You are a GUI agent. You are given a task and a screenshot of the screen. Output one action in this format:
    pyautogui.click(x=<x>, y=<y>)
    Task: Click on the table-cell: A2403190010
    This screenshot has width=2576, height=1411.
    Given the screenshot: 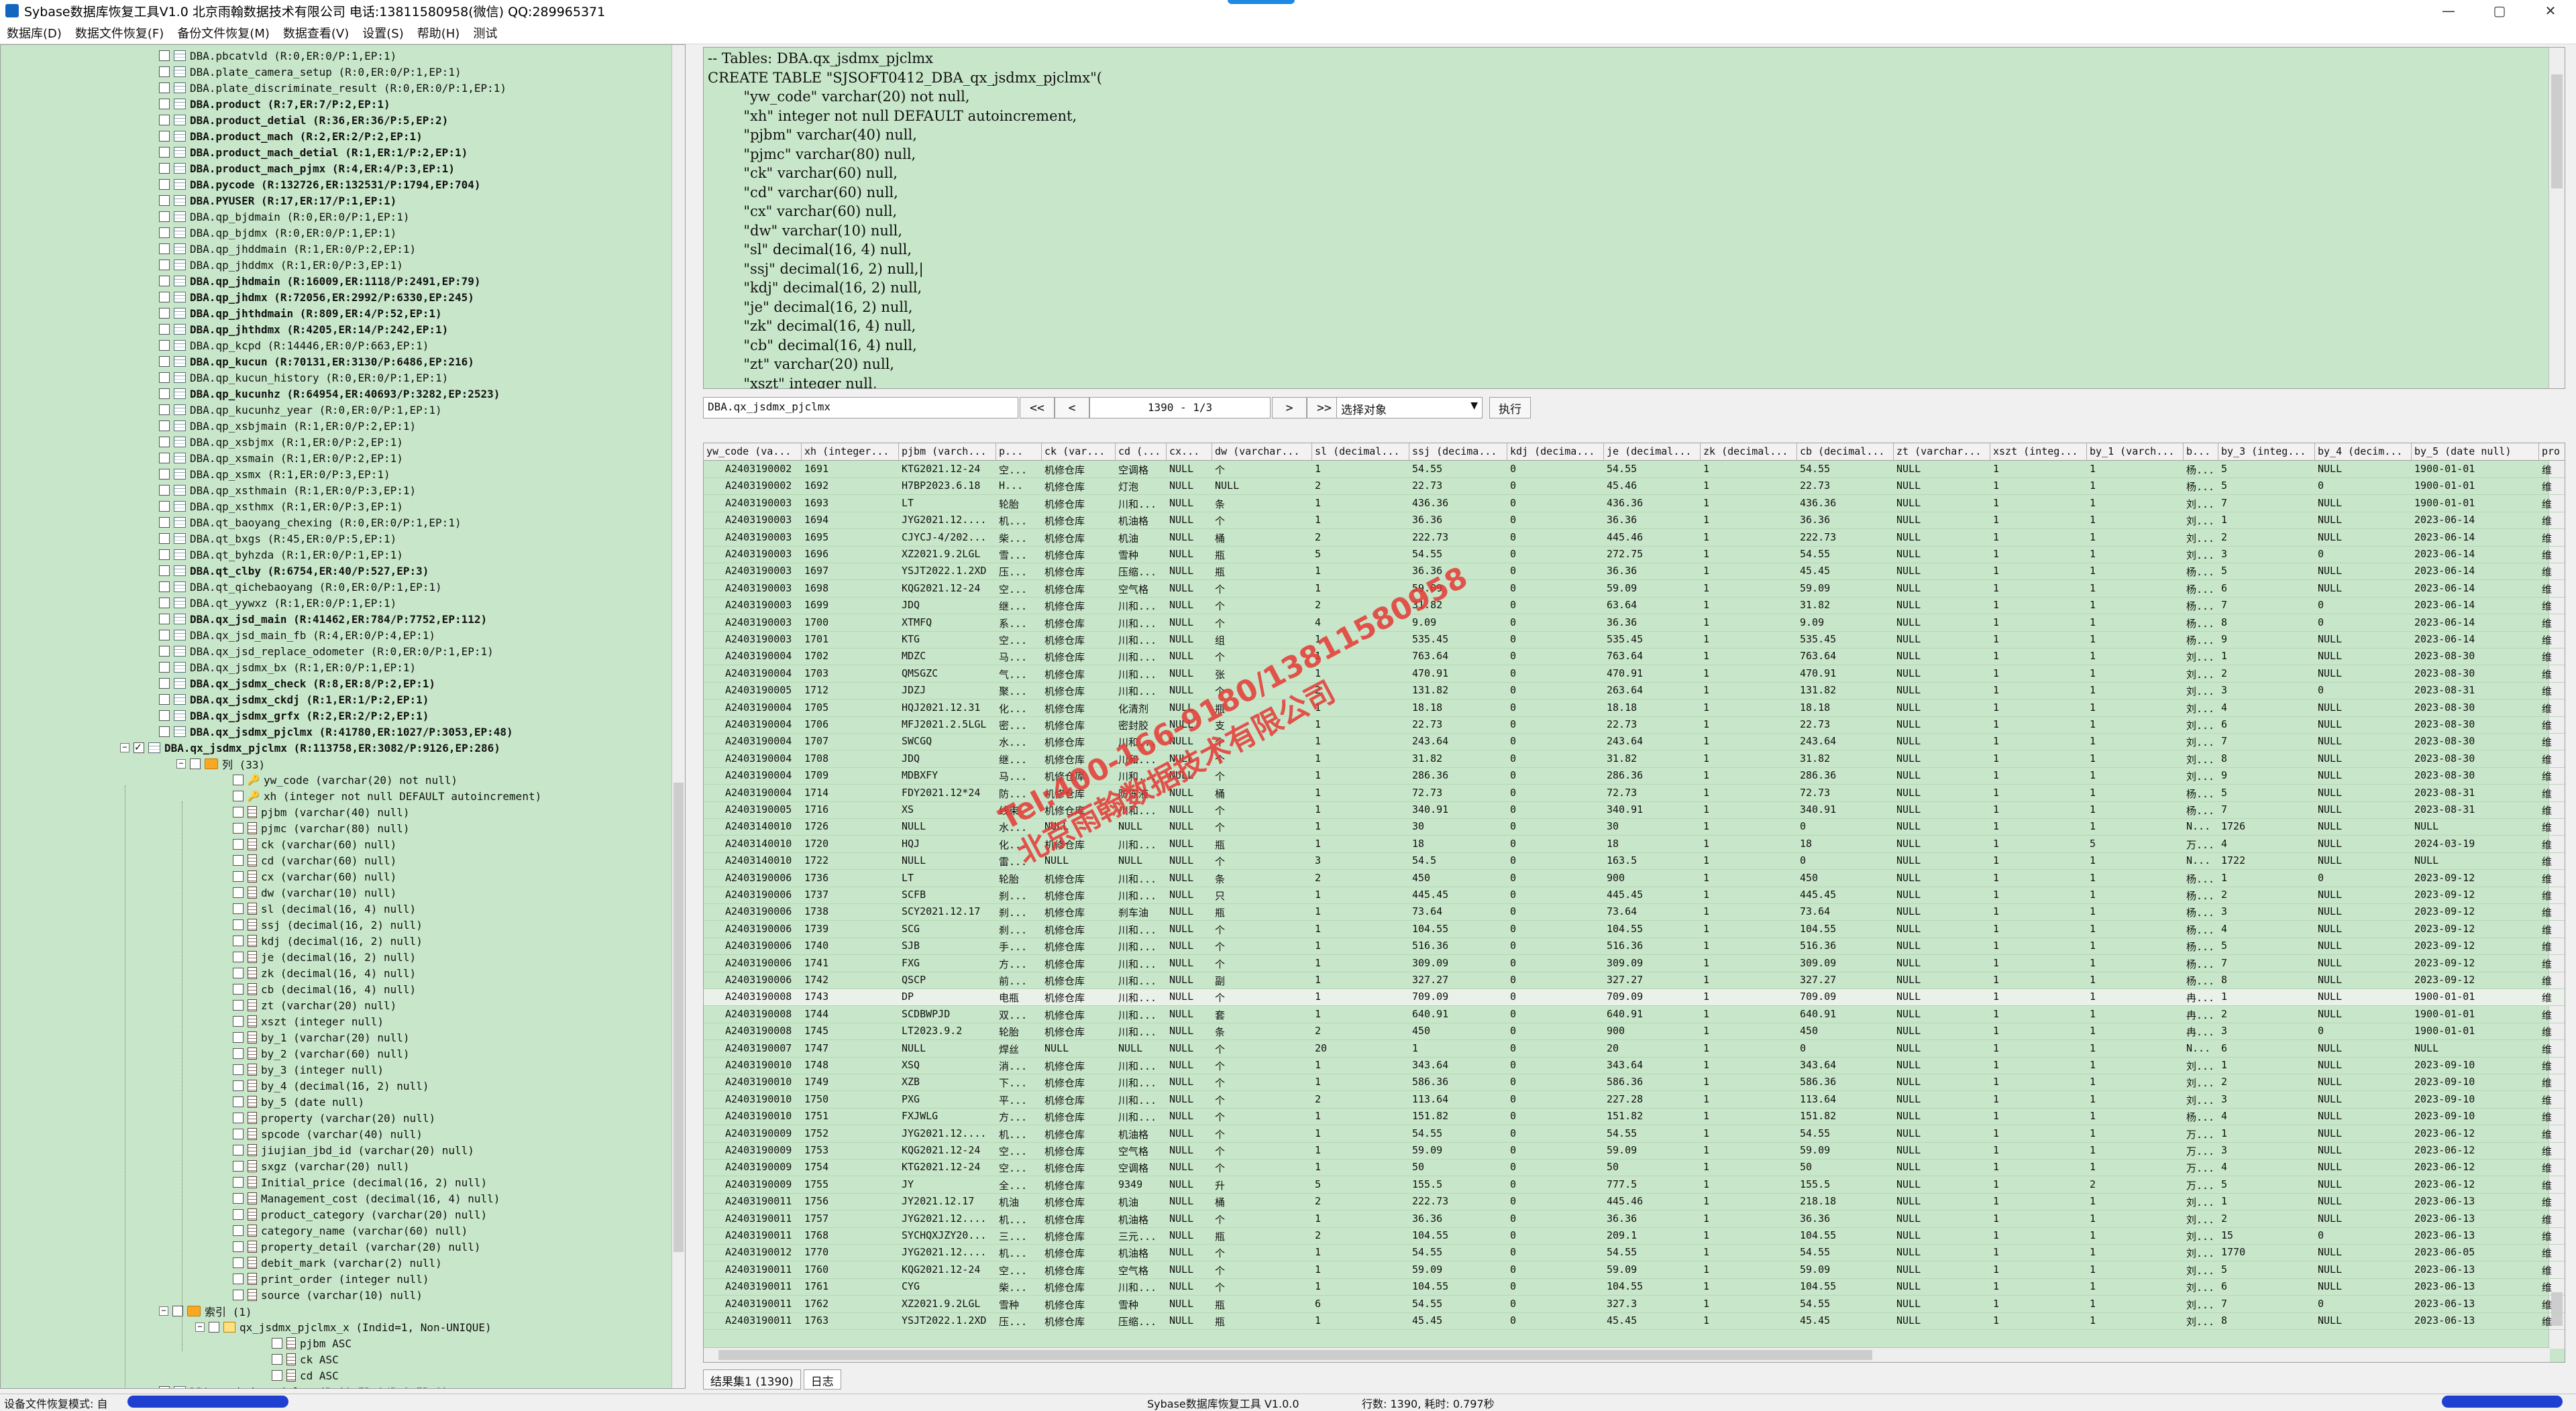 What is the action you would take?
    pyautogui.click(x=762, y=1082)
    